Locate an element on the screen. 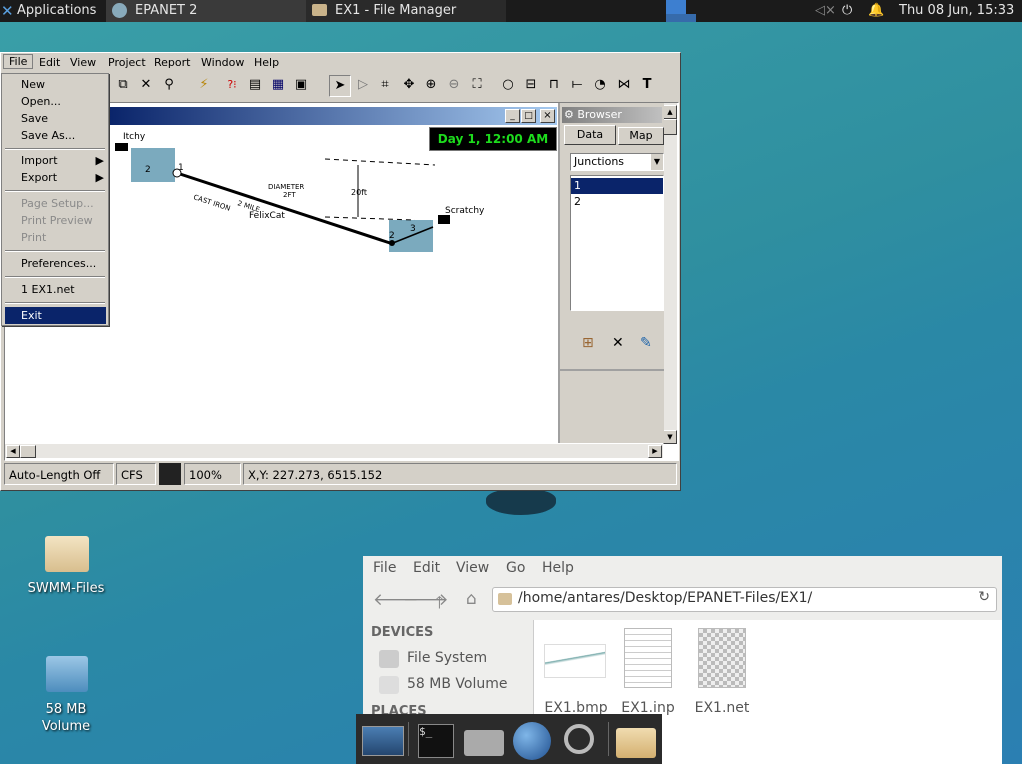  browser-object-select: Junctions ▼ is located at coordinates (617, 162).